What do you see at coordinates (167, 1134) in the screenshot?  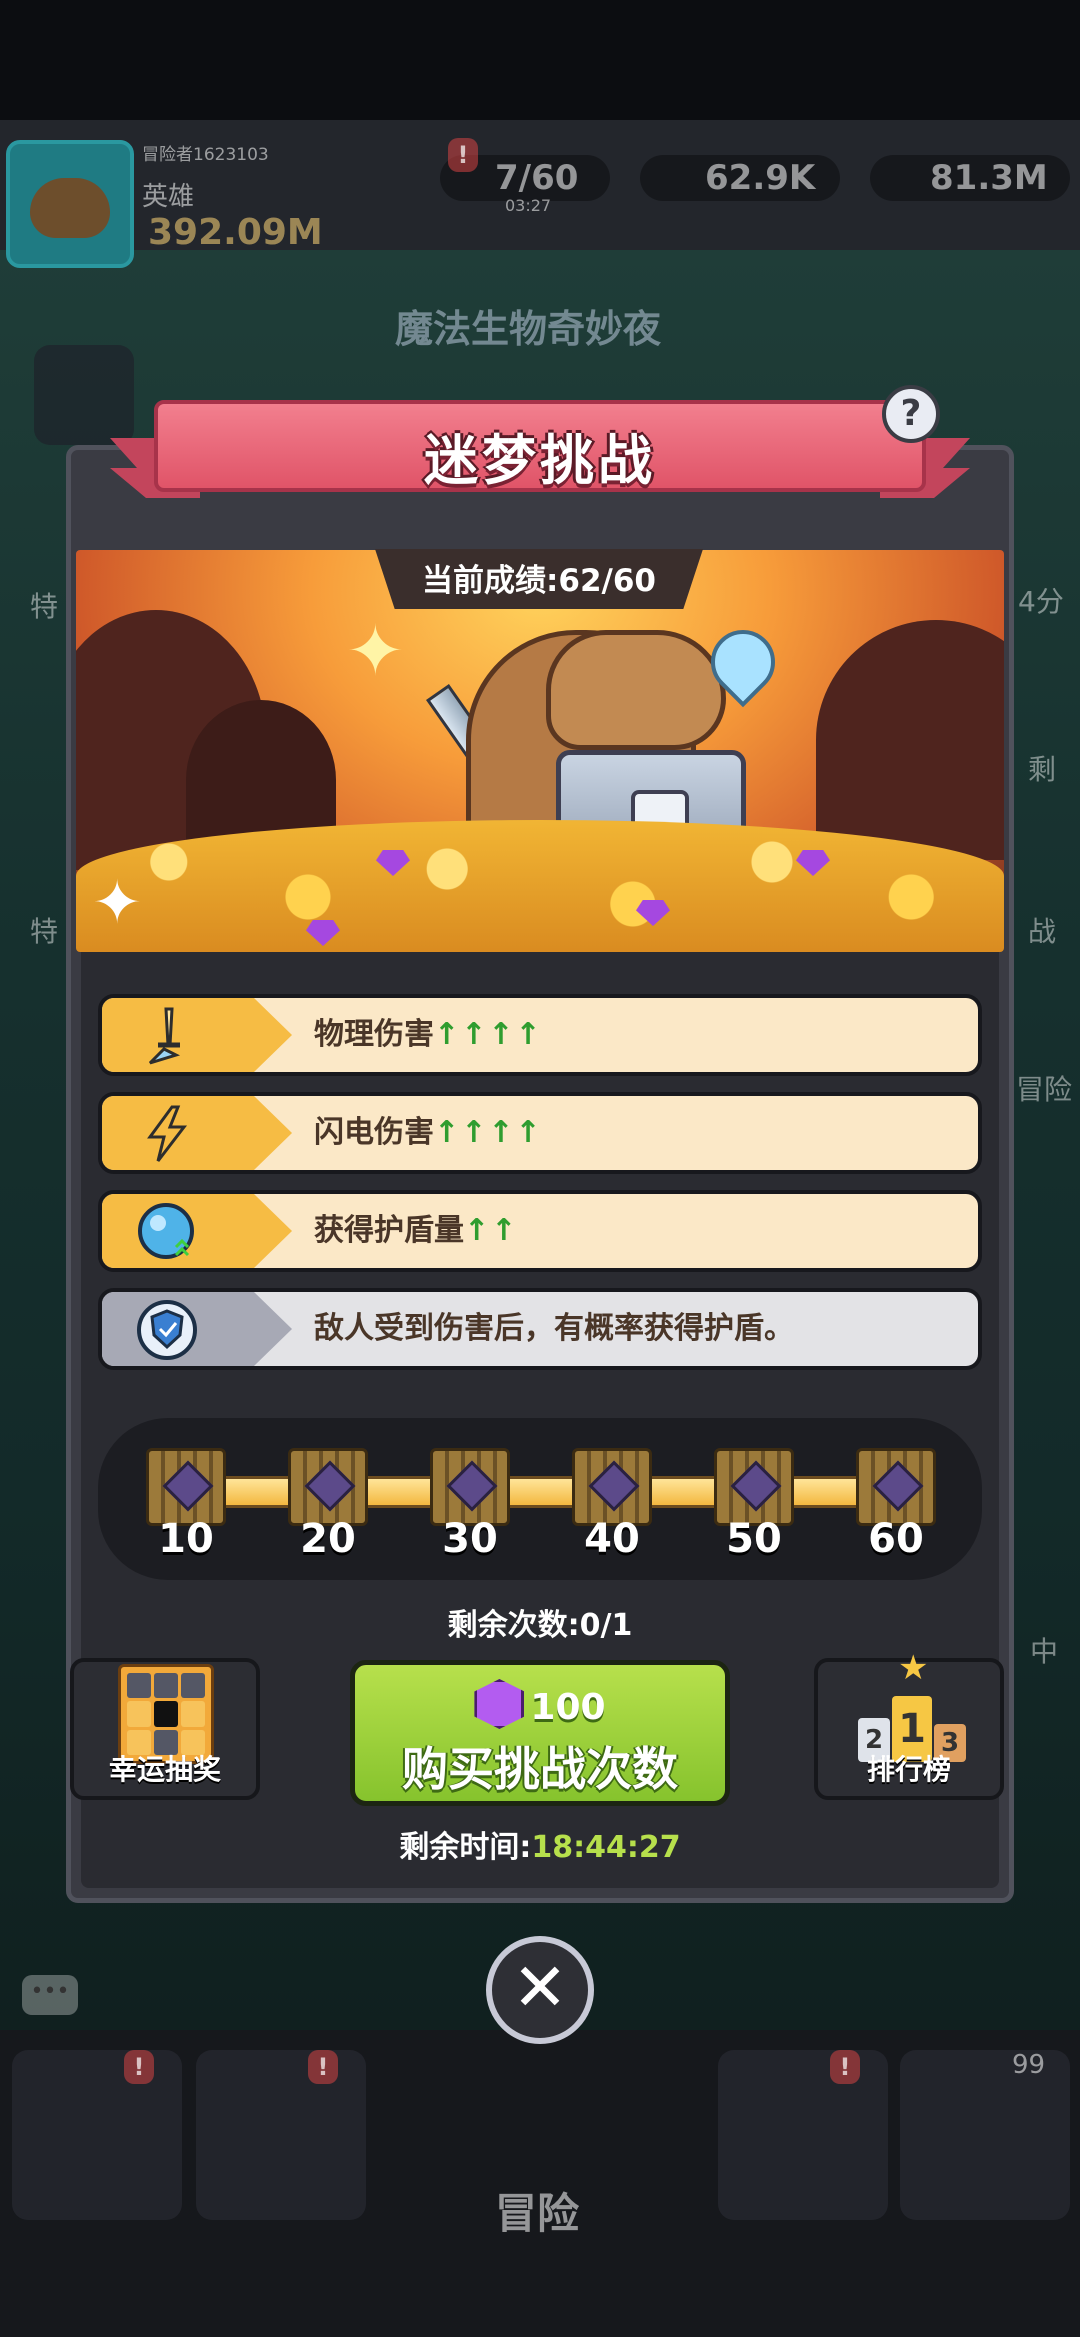 I see `lightning-icon` at bounding box center [167, 1134].